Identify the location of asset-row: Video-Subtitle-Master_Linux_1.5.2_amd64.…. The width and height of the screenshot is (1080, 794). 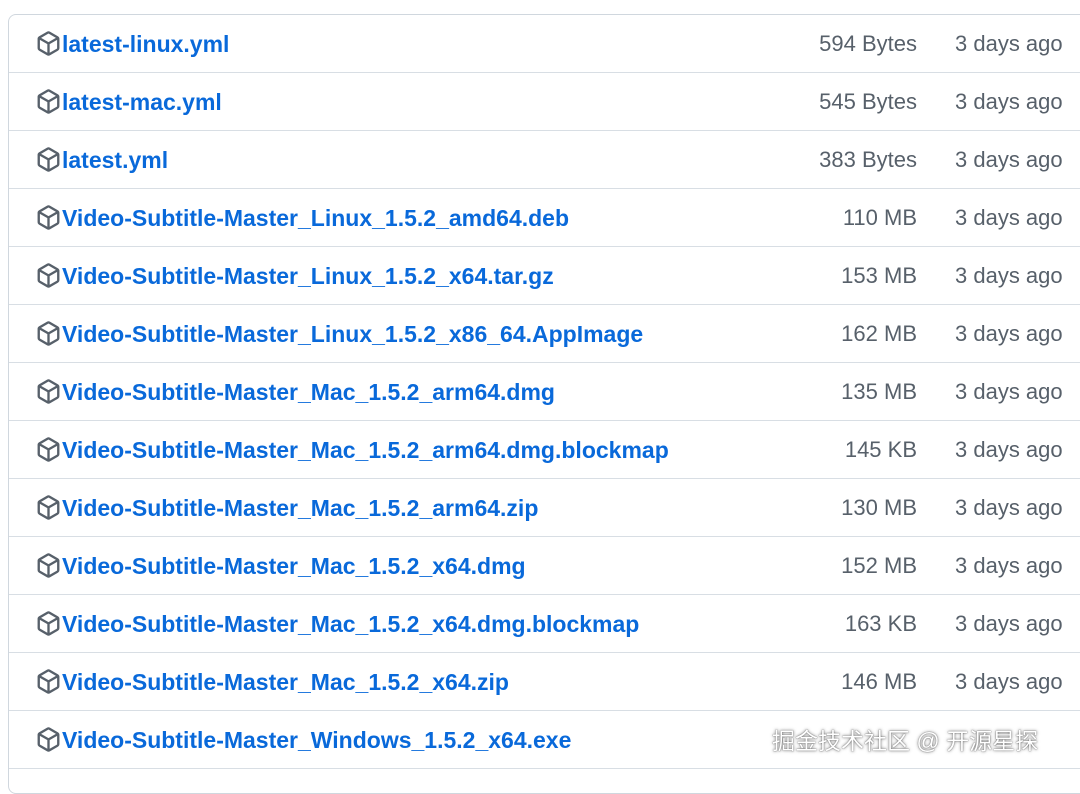
(544, 218).